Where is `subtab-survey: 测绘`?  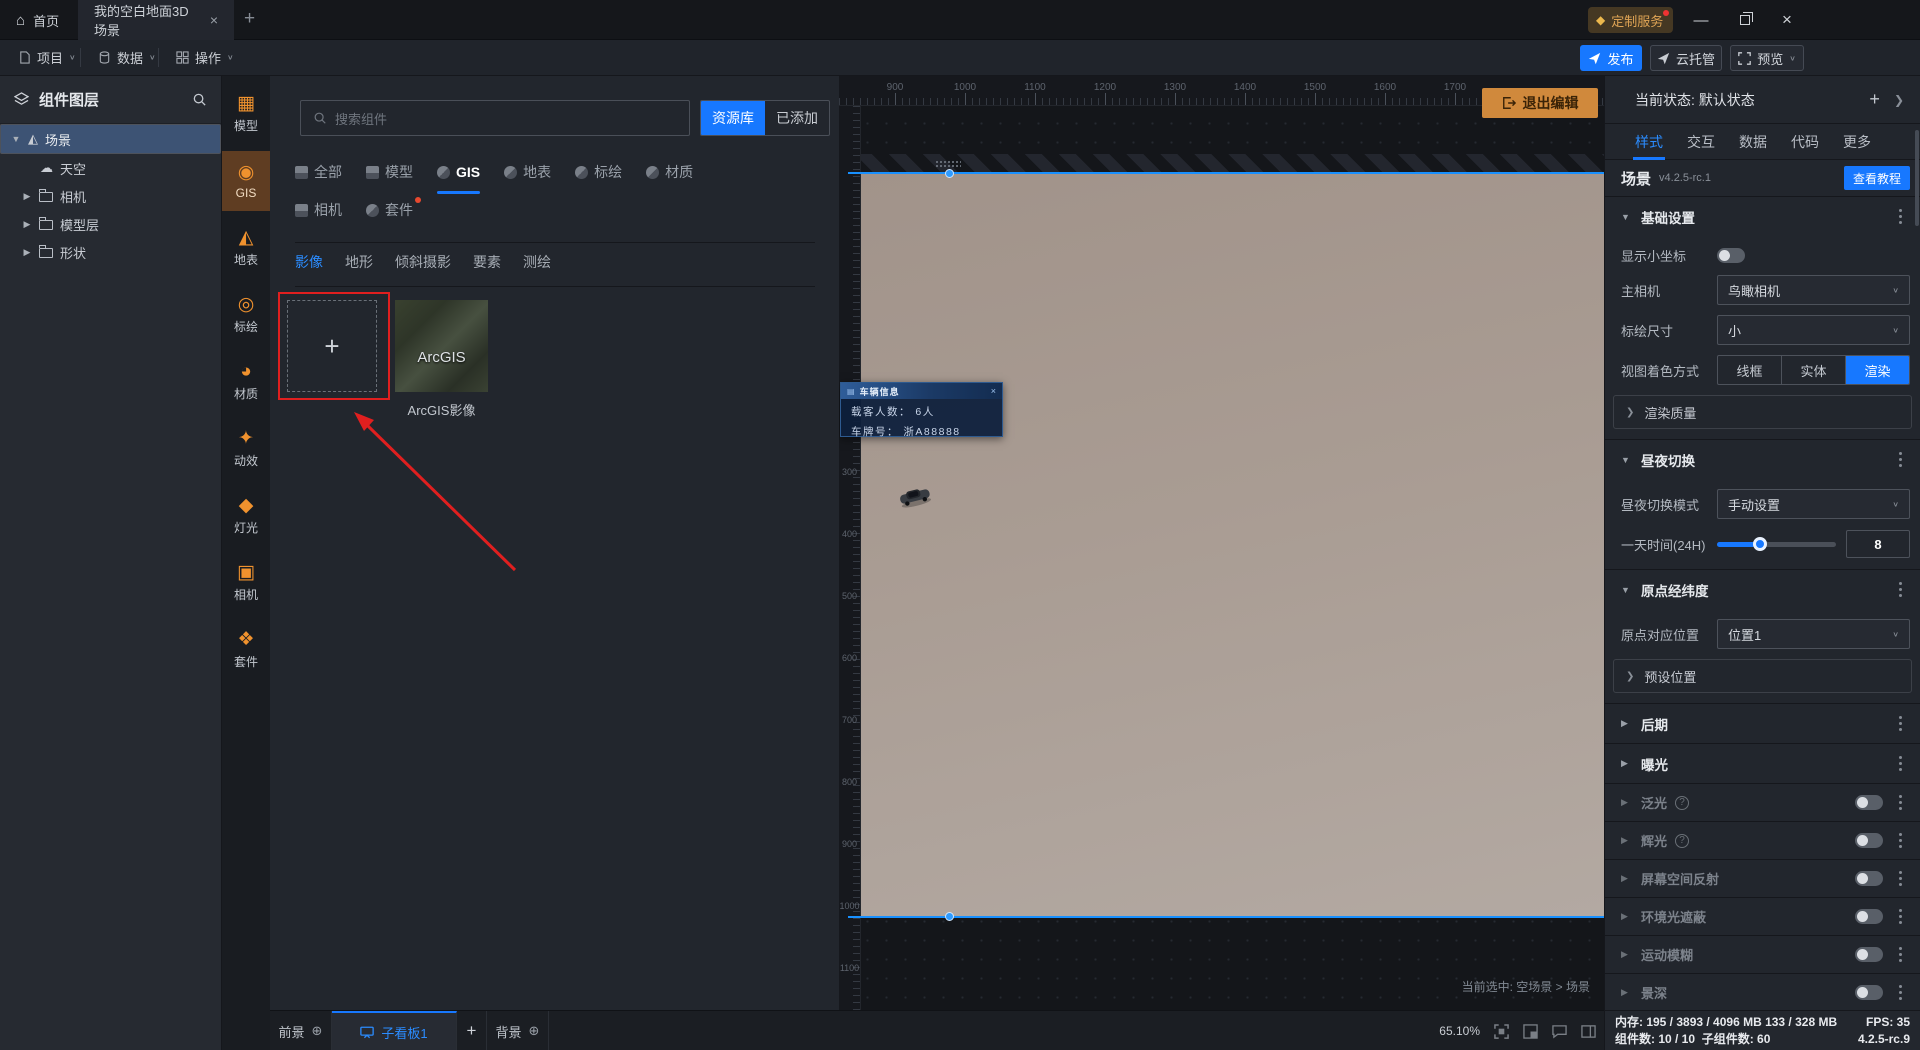
subtab-survey: 测绘 is located at coordinates (537, 262).